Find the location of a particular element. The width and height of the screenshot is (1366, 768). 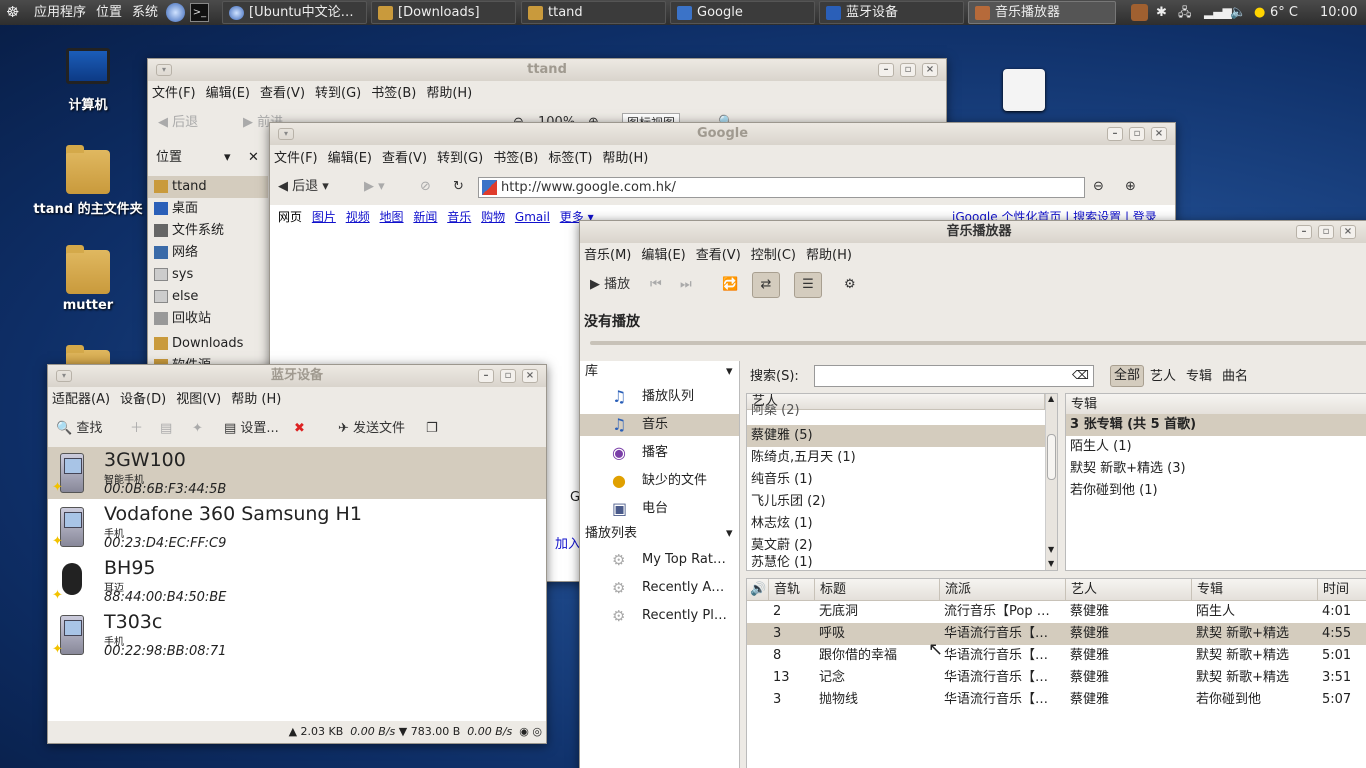

bluetooth-tray-icon: ✱ is located at coordinates (1161, 12).